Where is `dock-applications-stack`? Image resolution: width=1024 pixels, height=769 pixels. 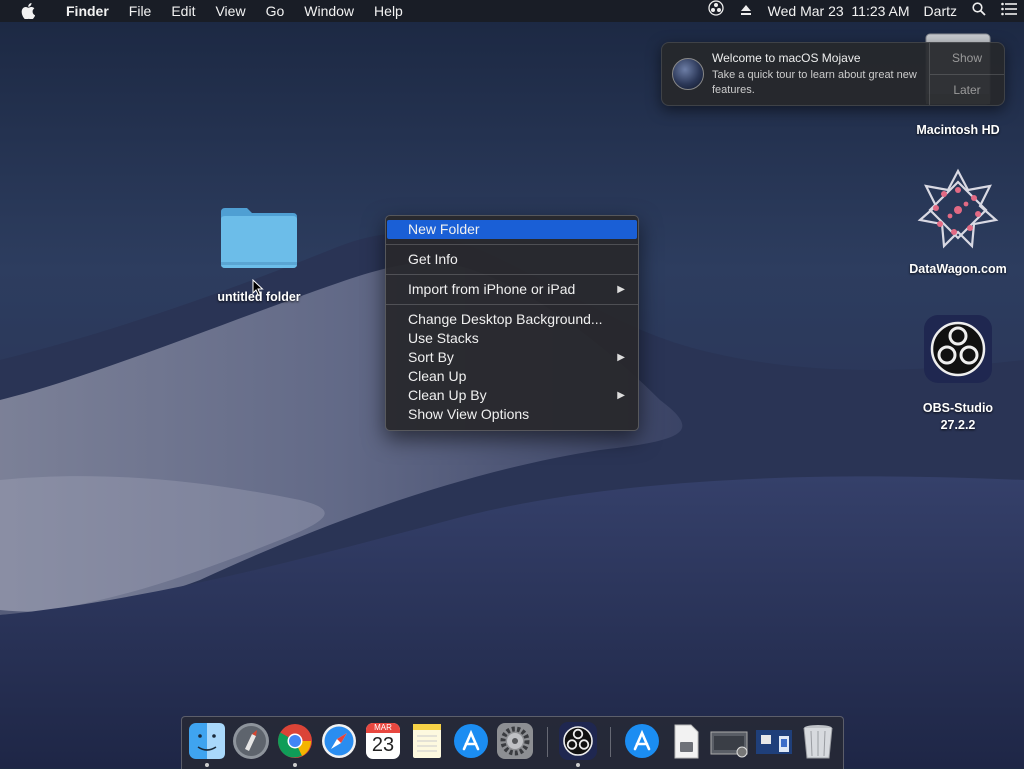 dock-applications-stack is located at coordinates (642, 741).